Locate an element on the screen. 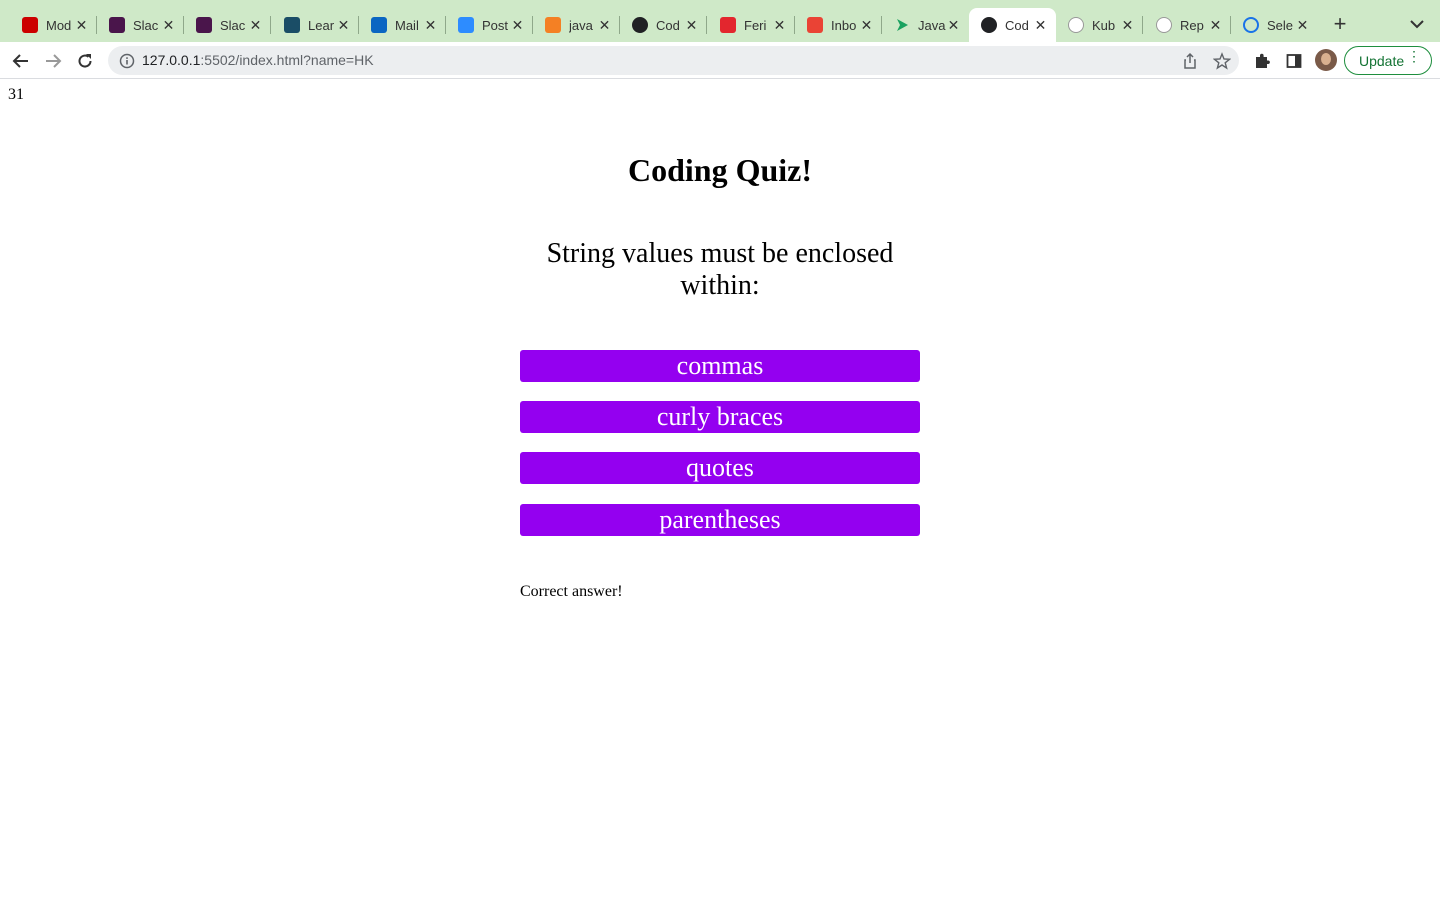 This screenshot has height=900, width=1440. tab-title: Post is located at coordinates (495, 25).